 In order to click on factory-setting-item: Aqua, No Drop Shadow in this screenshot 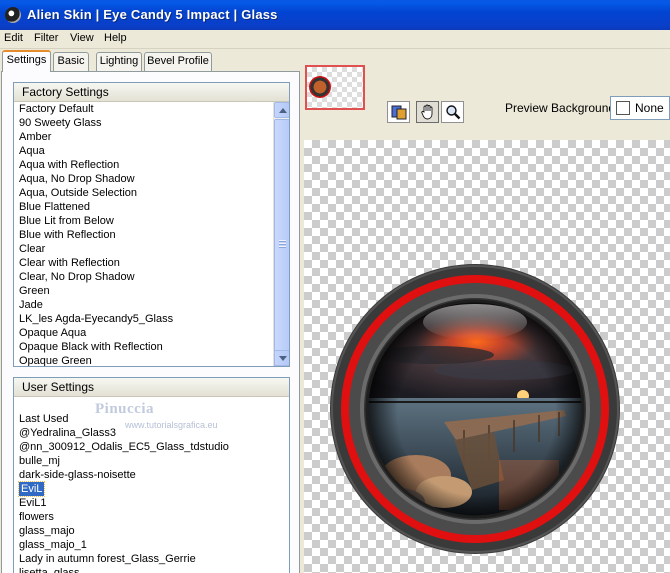, I will do `click(77, 179)`.